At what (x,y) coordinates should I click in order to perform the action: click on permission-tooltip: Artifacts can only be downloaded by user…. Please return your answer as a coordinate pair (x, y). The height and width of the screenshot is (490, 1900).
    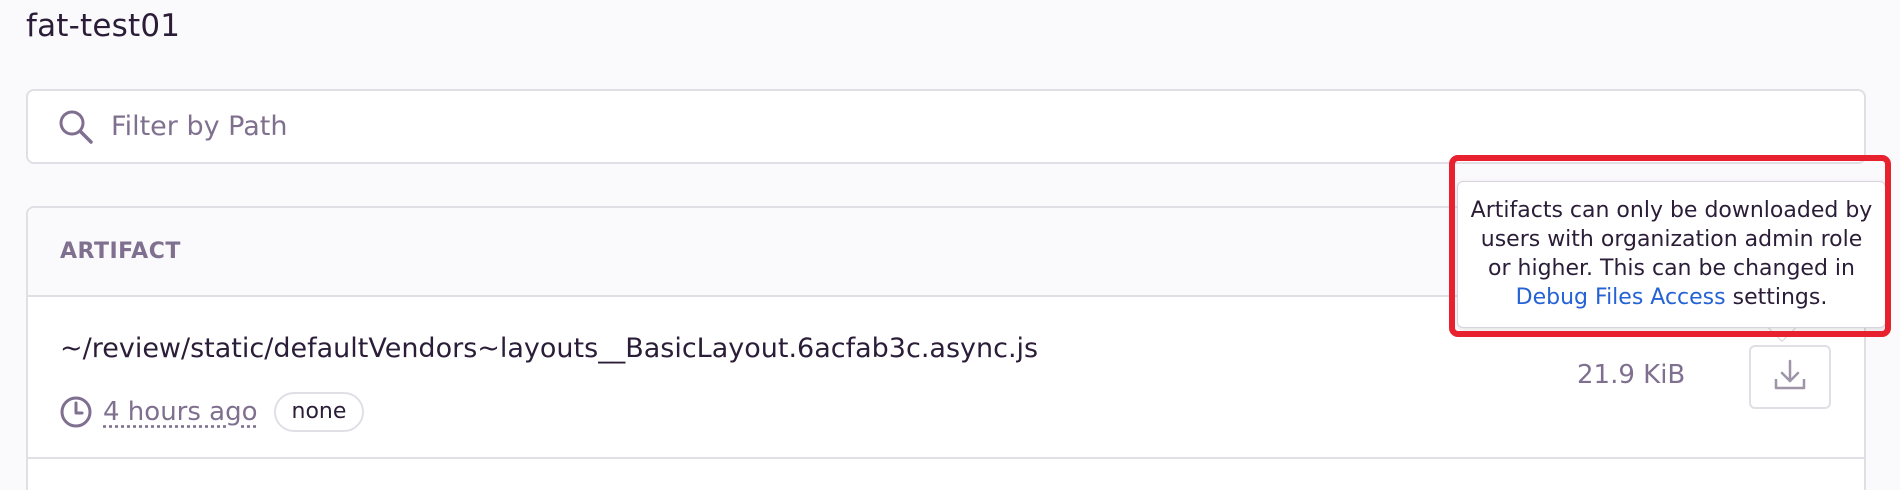
    Looking at the image, I should click on (1671, 254).